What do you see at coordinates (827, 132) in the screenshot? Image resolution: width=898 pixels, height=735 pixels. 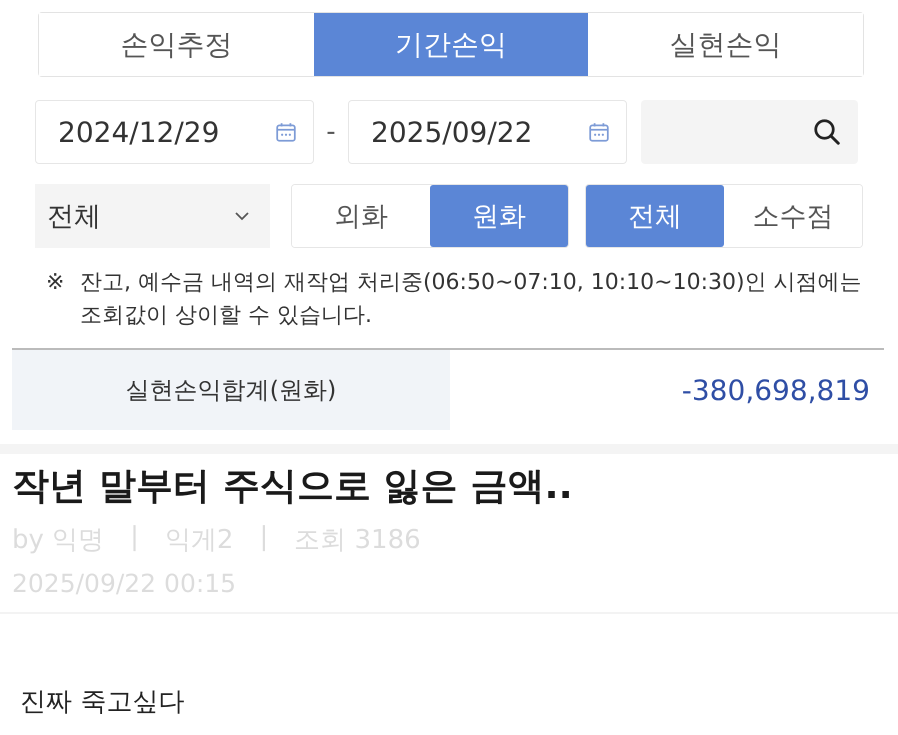 I see `search-icon` at bounding box center [827, 132].